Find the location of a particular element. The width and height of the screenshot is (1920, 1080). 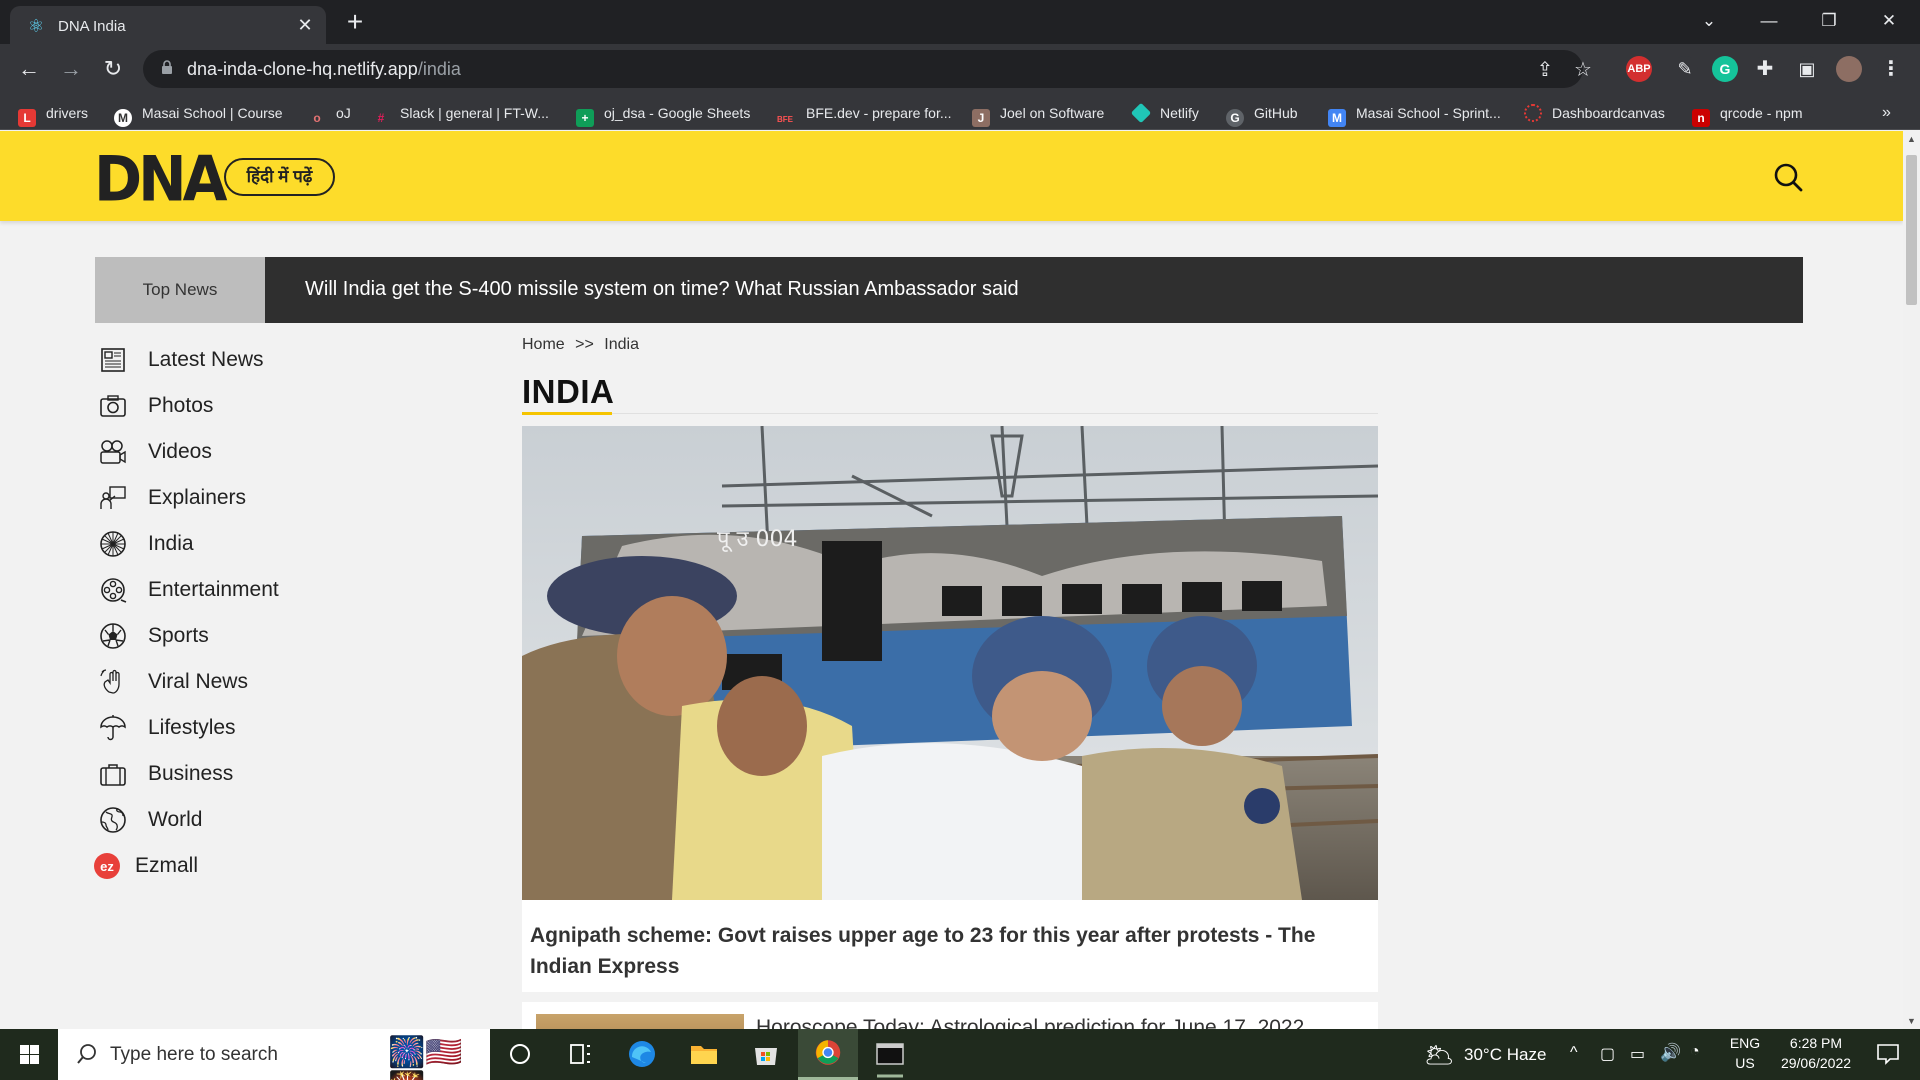

scroll-down-arrow-icon: ▼ is located at coordinates (1911, 1021).